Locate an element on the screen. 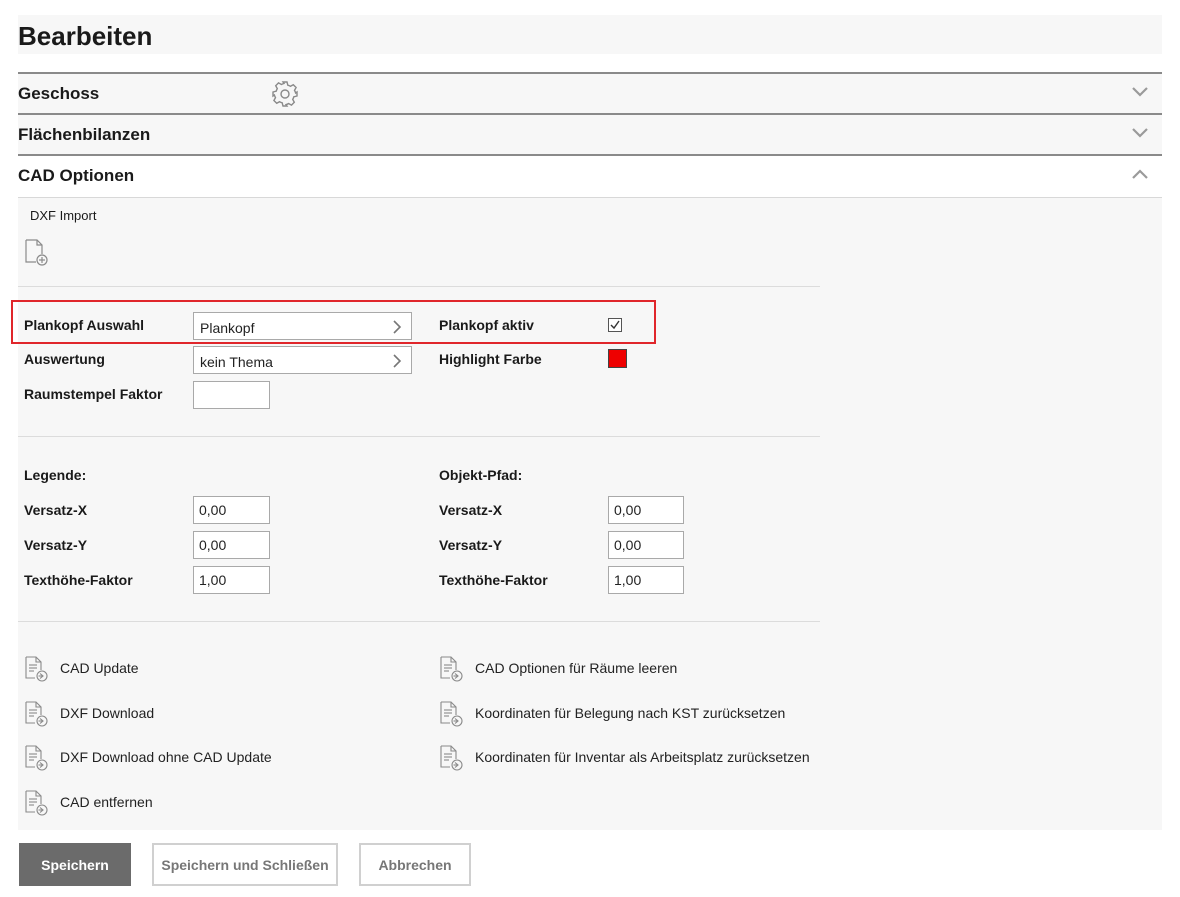 The width and height of the screenshot is (1180, 897). accordion-cad-optionen: CAD Optionen is located at coordinates (590, 174).